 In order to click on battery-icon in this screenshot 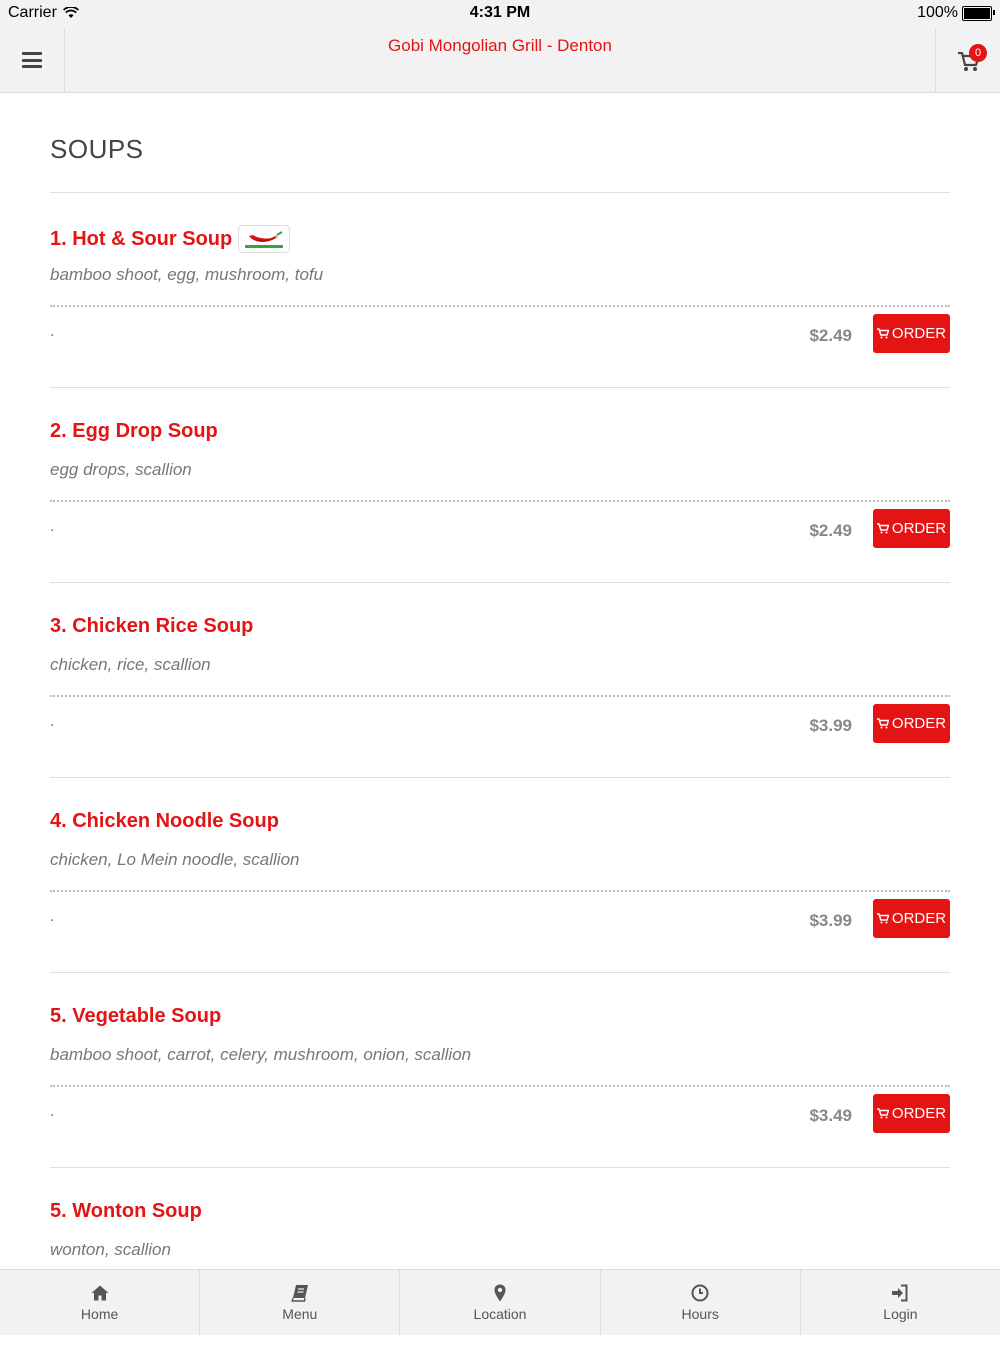, I will do `click(978, 13)`.